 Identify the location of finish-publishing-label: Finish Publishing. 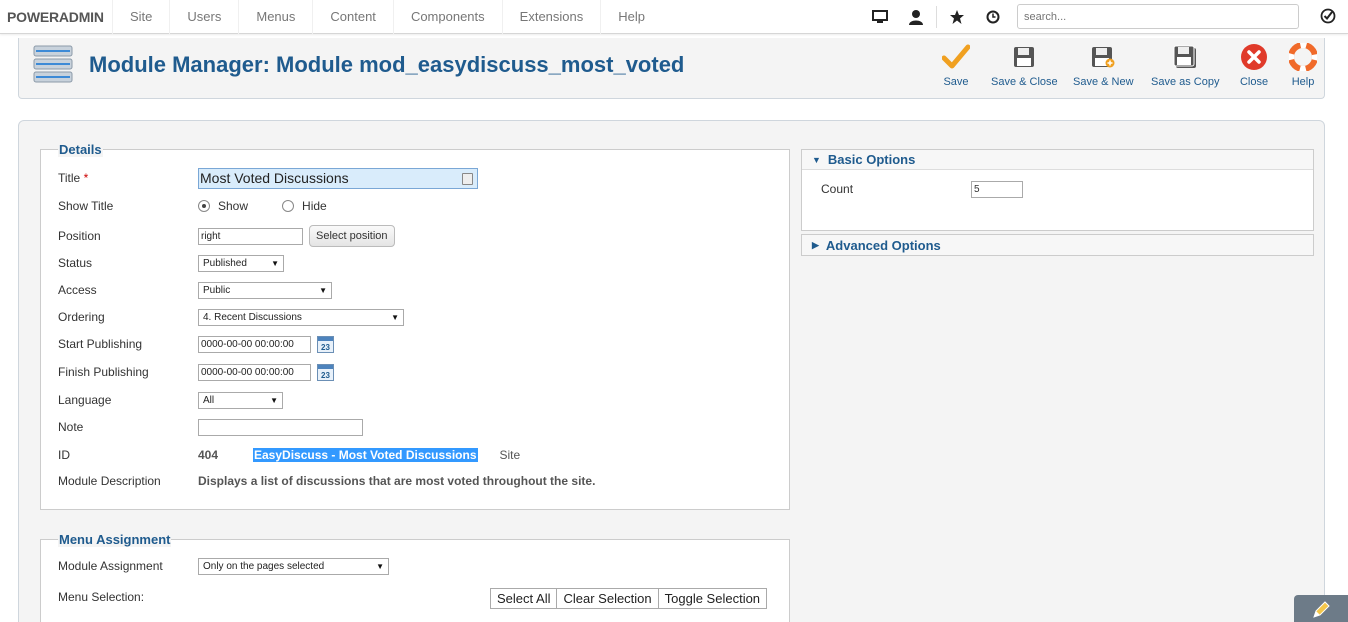
(103, 372).